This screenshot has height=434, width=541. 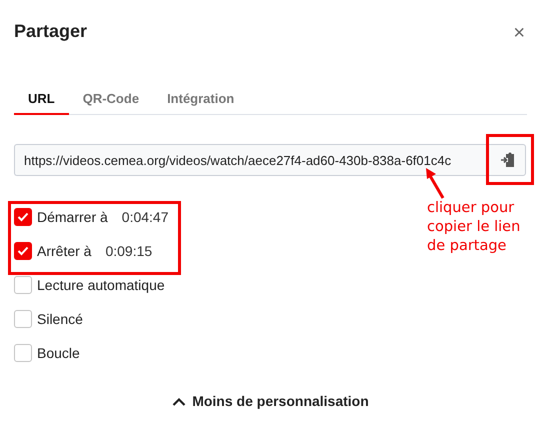 I want to click on option-label: Boucle, so click(x=58, y=352).